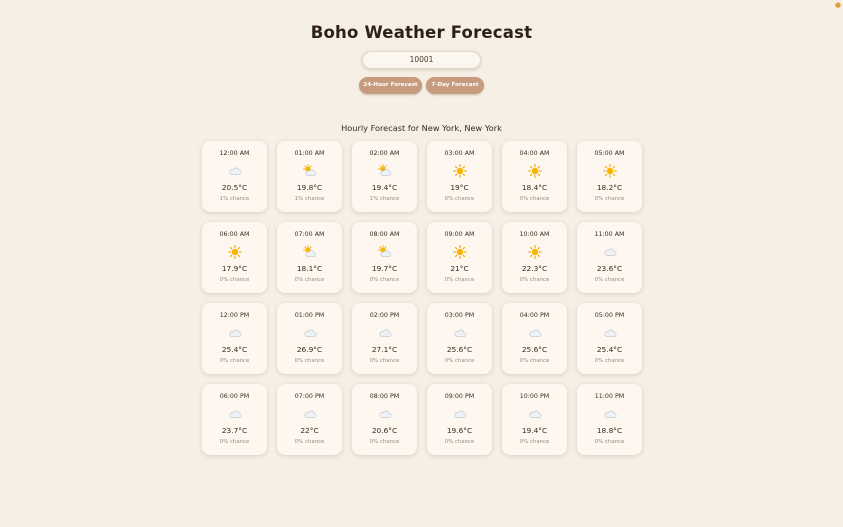 The height and width of the screenshot is (527, 843). I want to click on forecast-time: 06:00 AM, so click(234, 234).